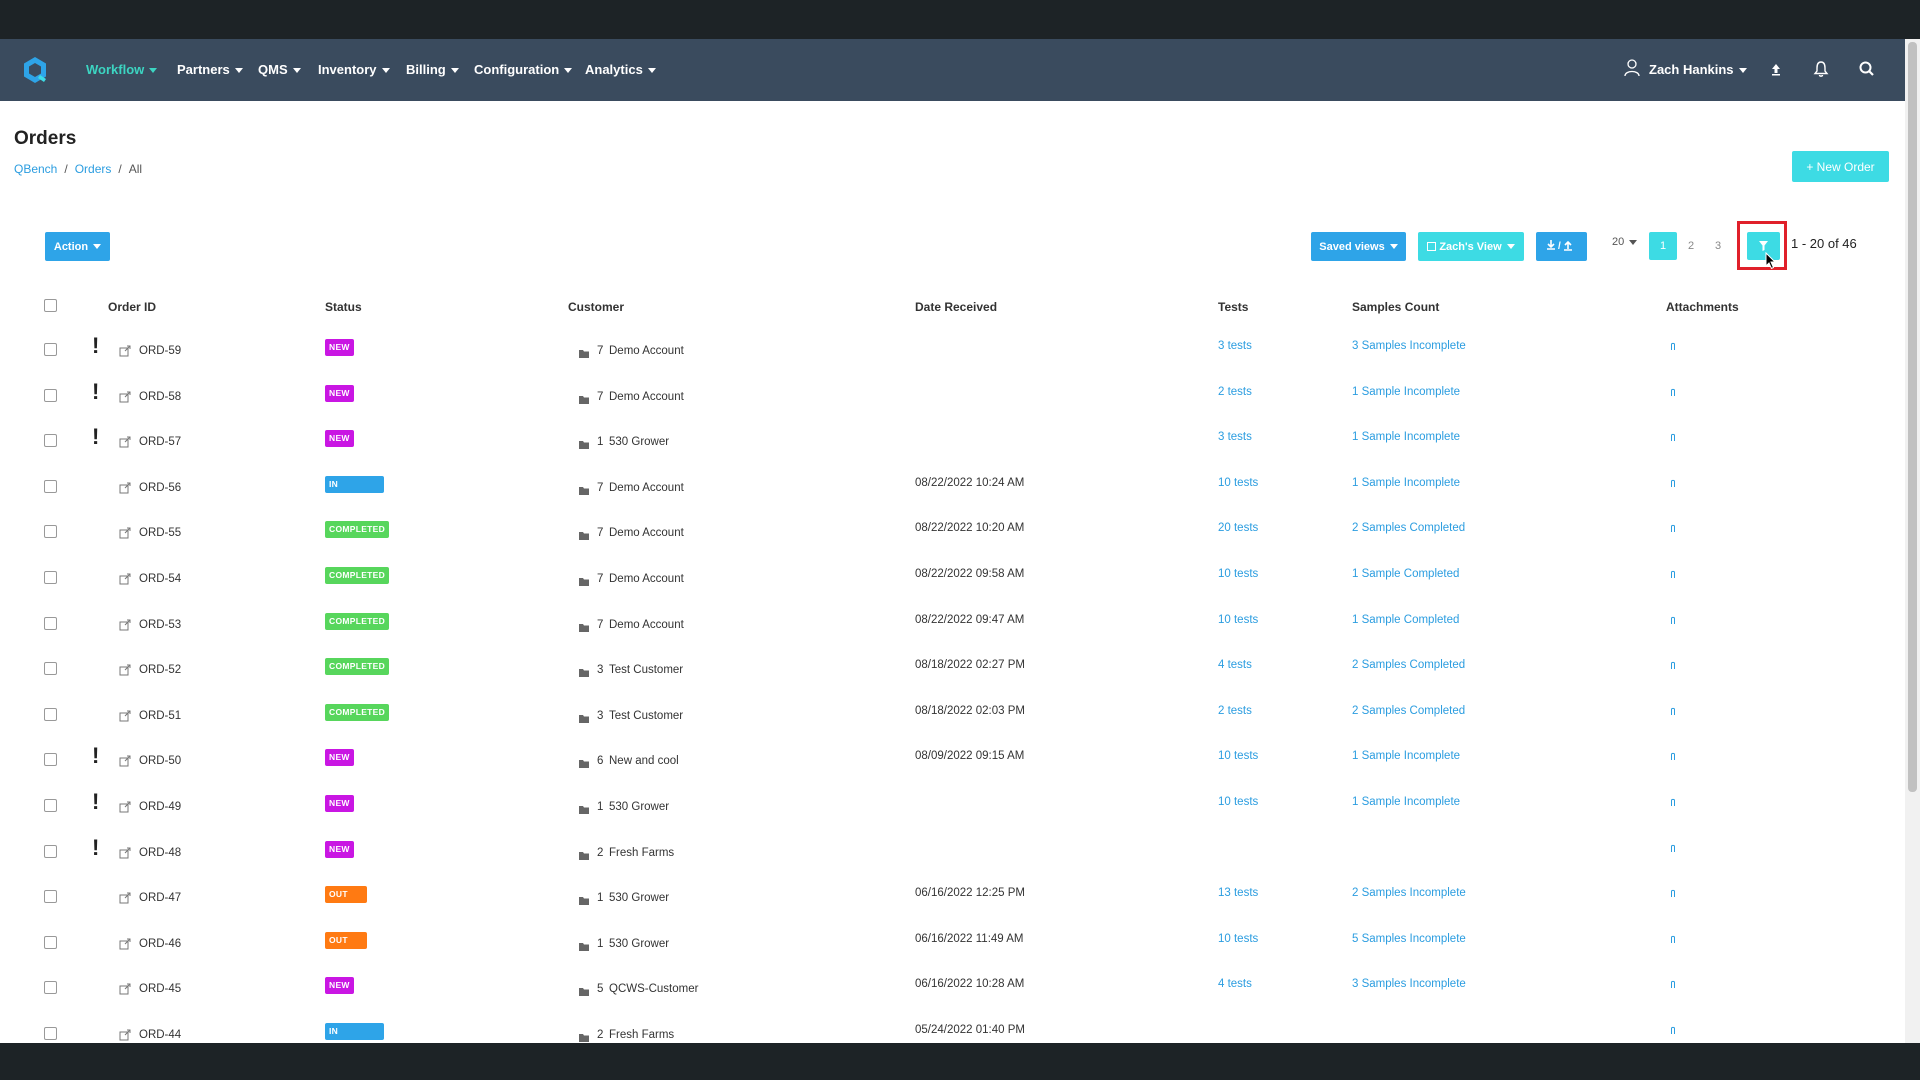 The image size is (1920, 1080). Describe the element at coordinates (1471, 246) in the screenshot. I see `view-select-button: Zach's View` at that location.